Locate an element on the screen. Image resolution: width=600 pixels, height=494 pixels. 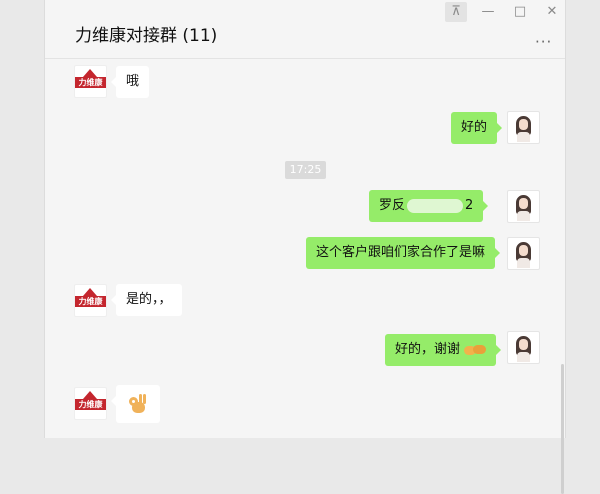
pin-icon: ⊼ is located at coordinates (456, 12).